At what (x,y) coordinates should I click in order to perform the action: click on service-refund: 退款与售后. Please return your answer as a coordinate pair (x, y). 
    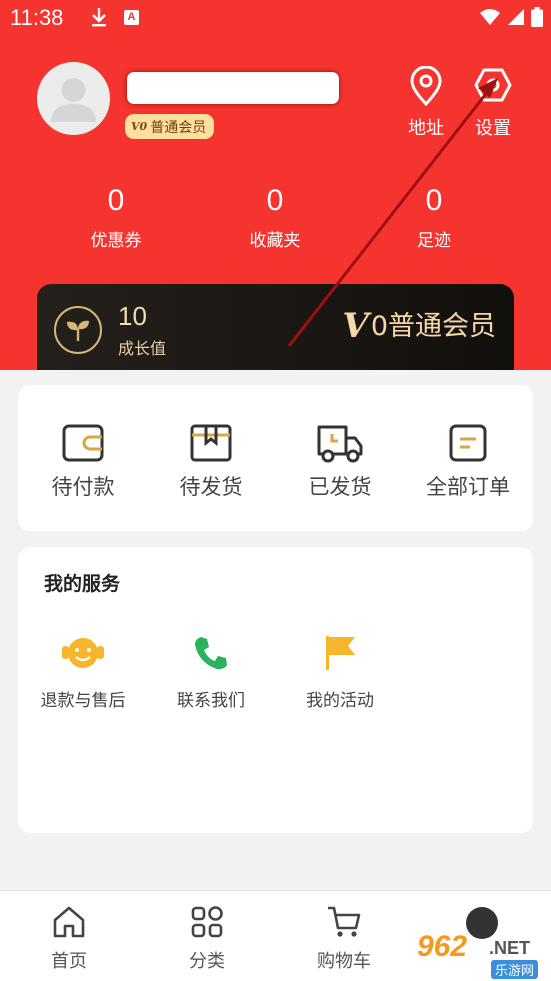
    Looking at the image, I should click on (83, 672).